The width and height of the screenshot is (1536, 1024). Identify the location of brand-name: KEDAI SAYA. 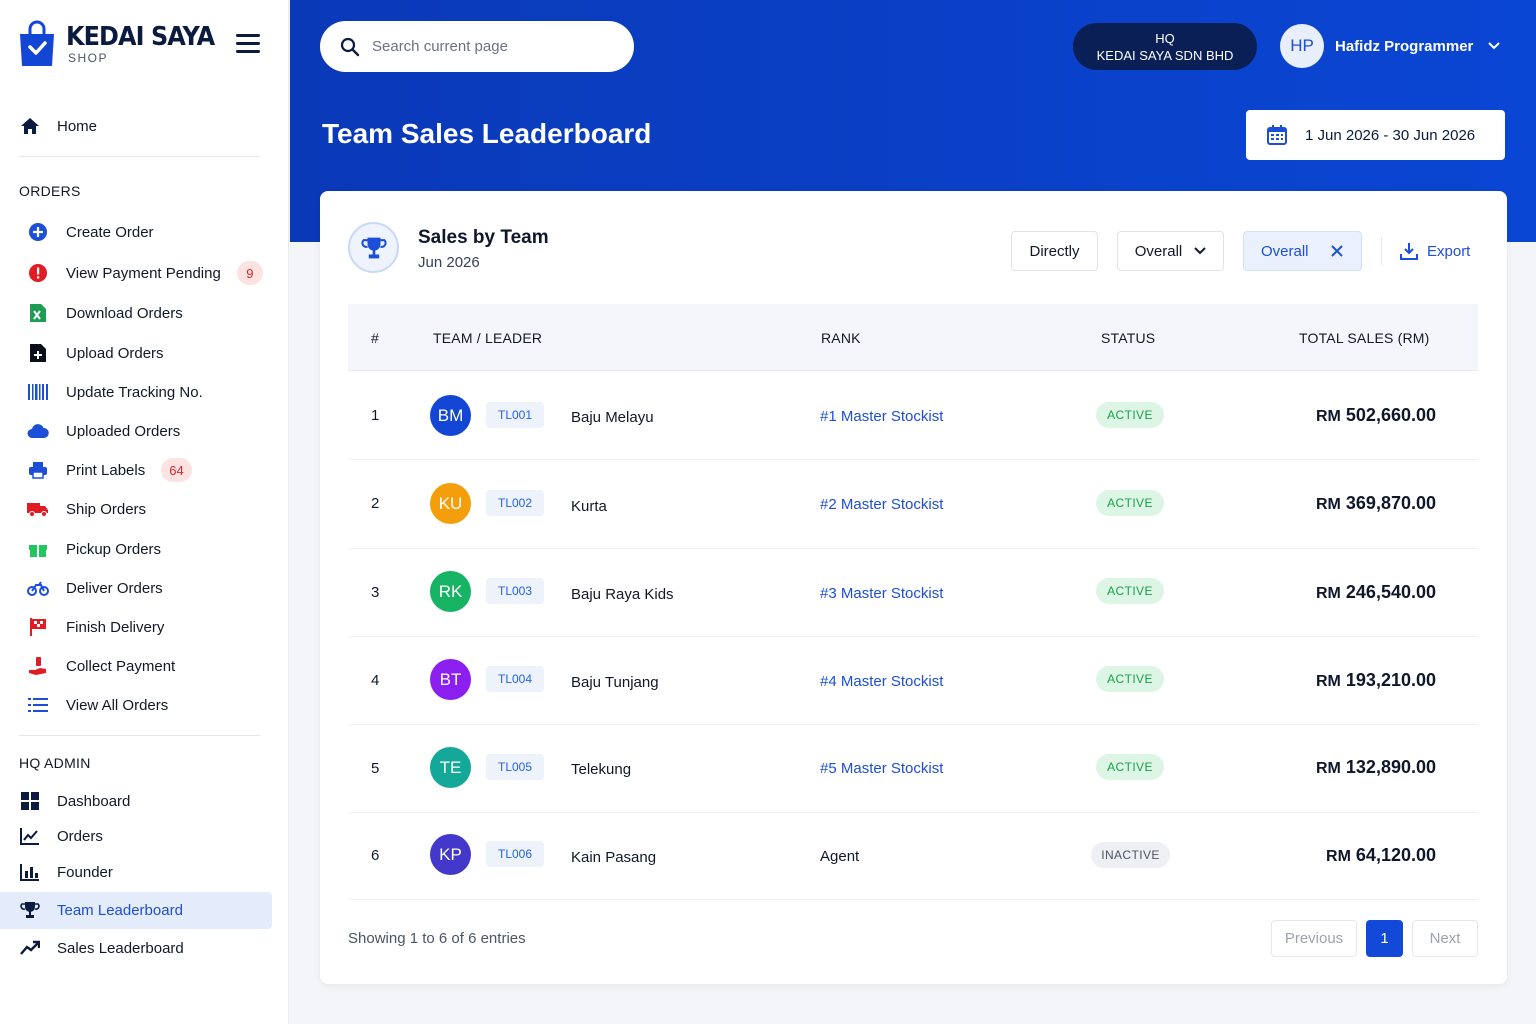
(140, 37).